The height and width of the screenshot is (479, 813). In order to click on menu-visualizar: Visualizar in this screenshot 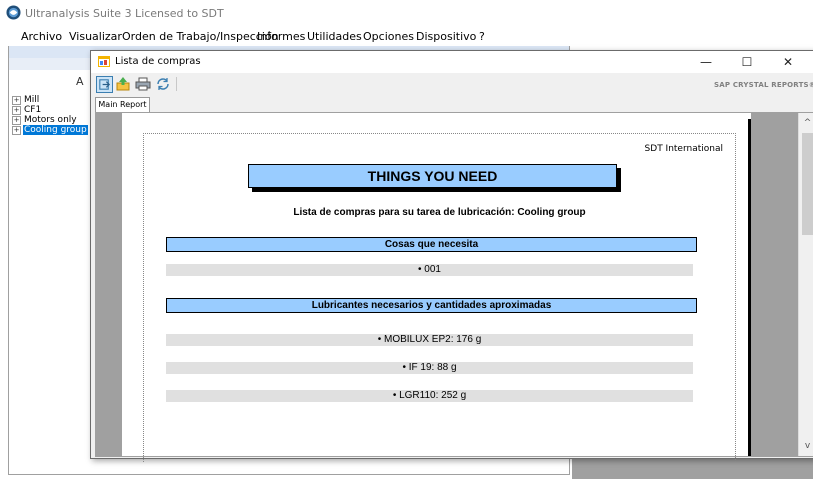, I will do `click(95, 36)`.